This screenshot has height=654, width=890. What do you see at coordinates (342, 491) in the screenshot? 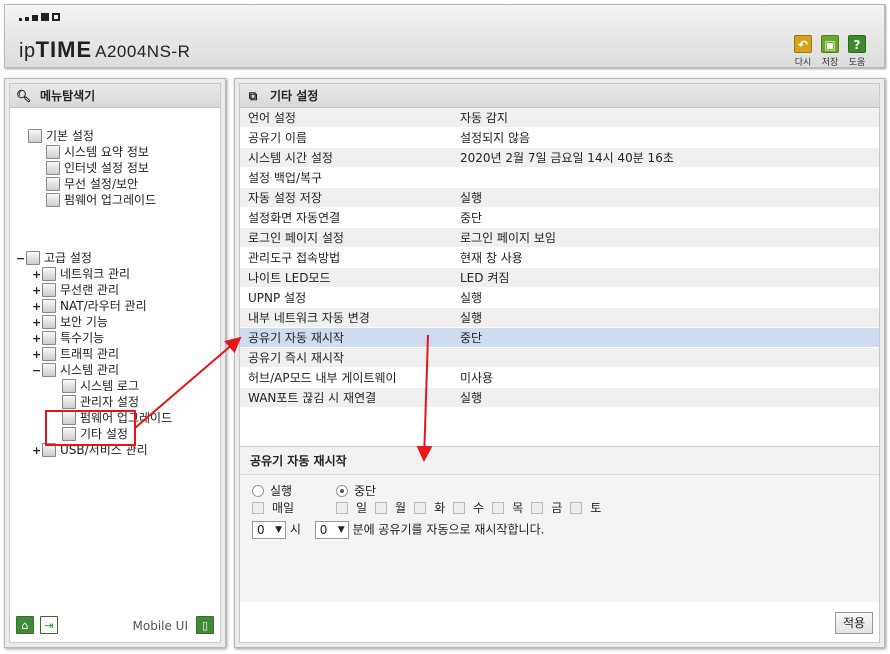
I see `radio-stop-indicator` at bounding box center [342, 491].